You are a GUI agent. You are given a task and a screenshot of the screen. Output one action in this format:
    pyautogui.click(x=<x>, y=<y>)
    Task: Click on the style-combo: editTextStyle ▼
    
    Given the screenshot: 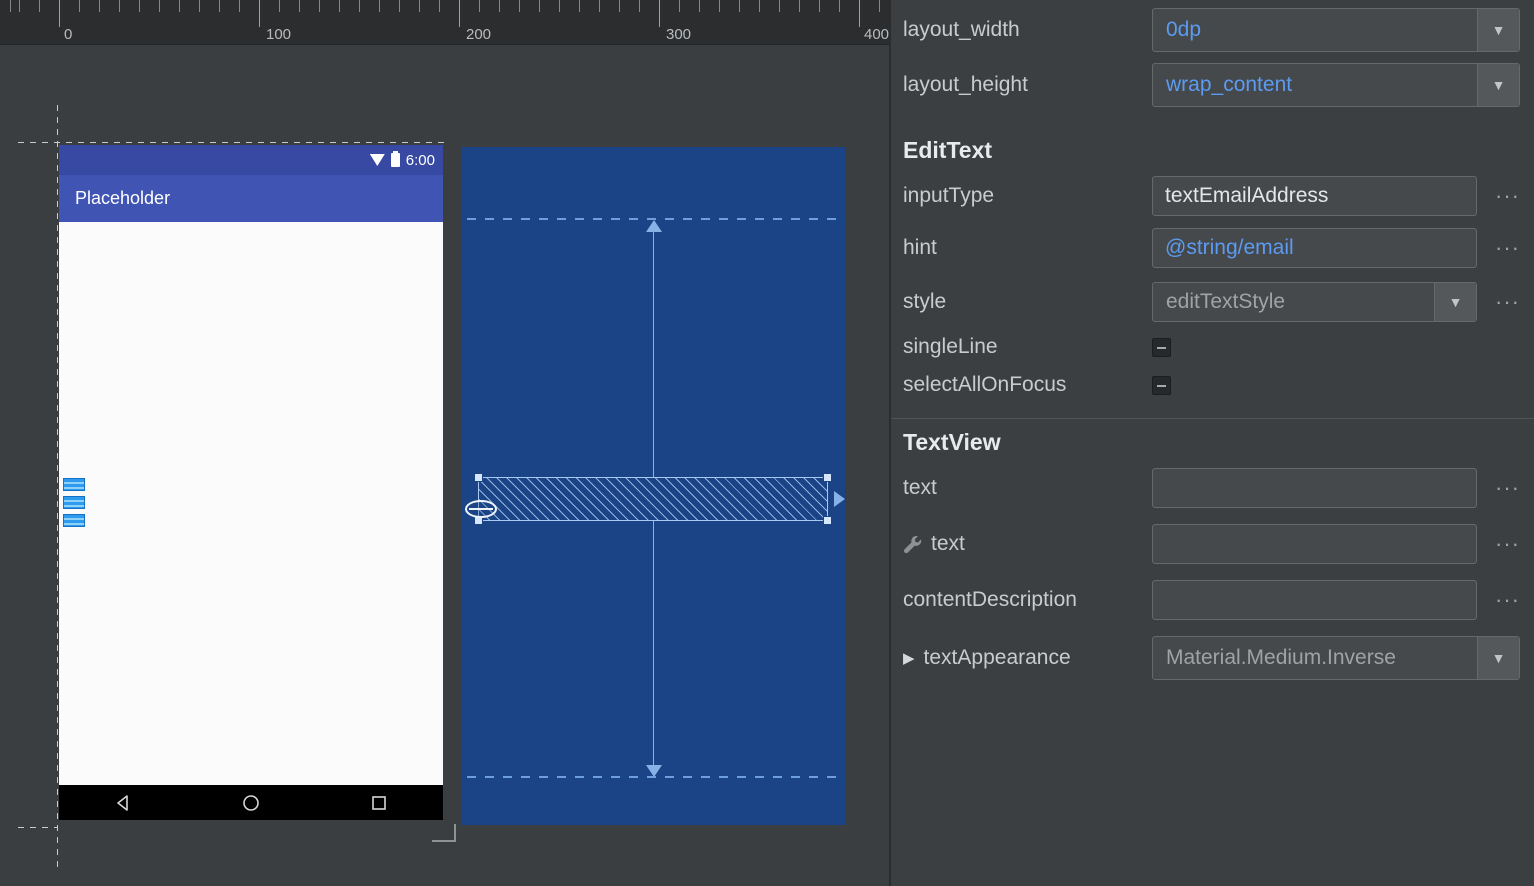 What is the action you would take?
    pyautogui.click(x=1314, y=302)
    